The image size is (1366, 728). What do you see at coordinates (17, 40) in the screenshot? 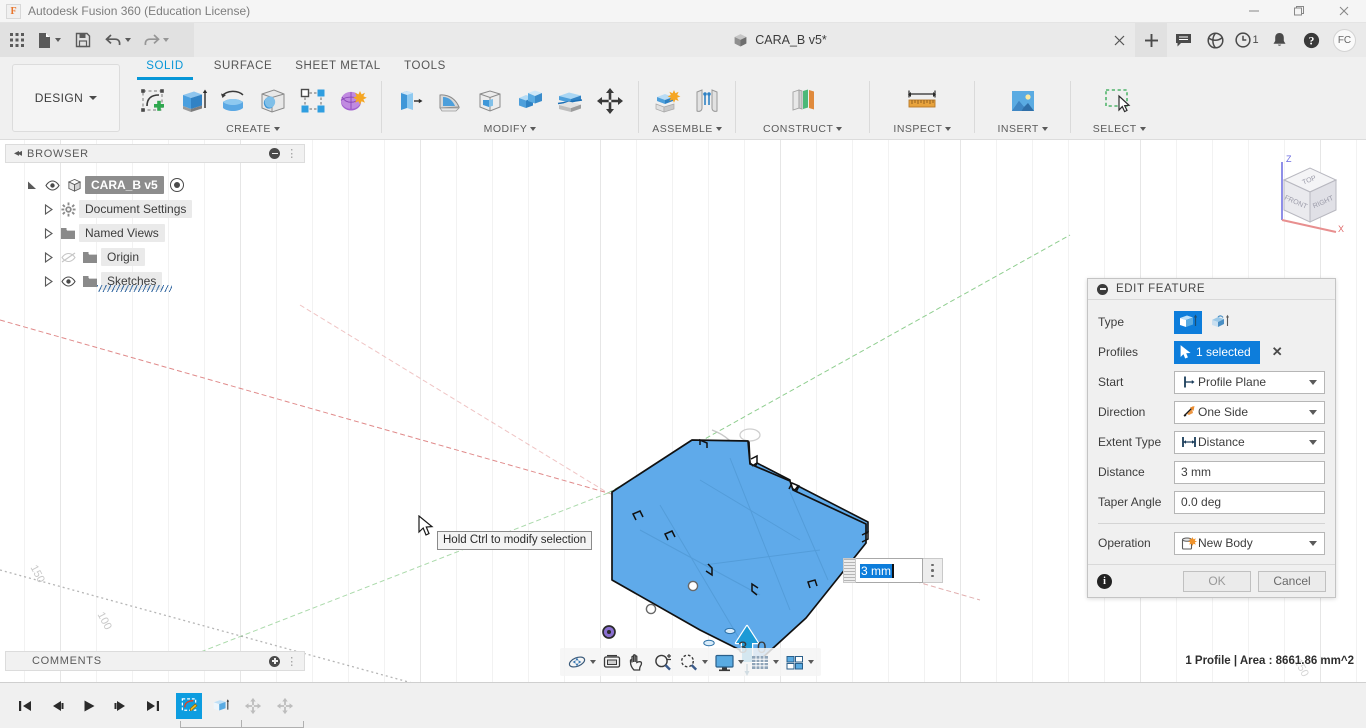
I see `app-grid-icon` at bounding box center [17, 40].